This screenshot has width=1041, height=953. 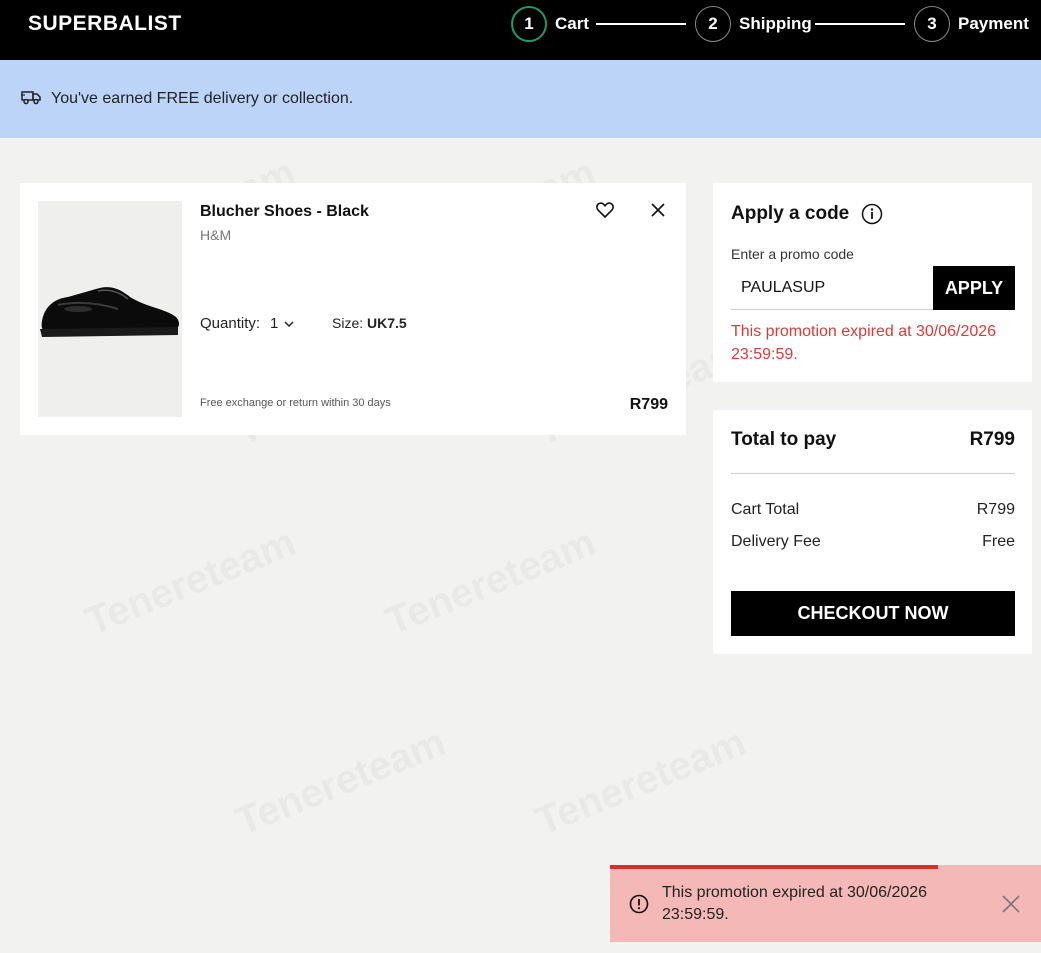 I want to click on size-label: Size:, so click(x=348, y=323).